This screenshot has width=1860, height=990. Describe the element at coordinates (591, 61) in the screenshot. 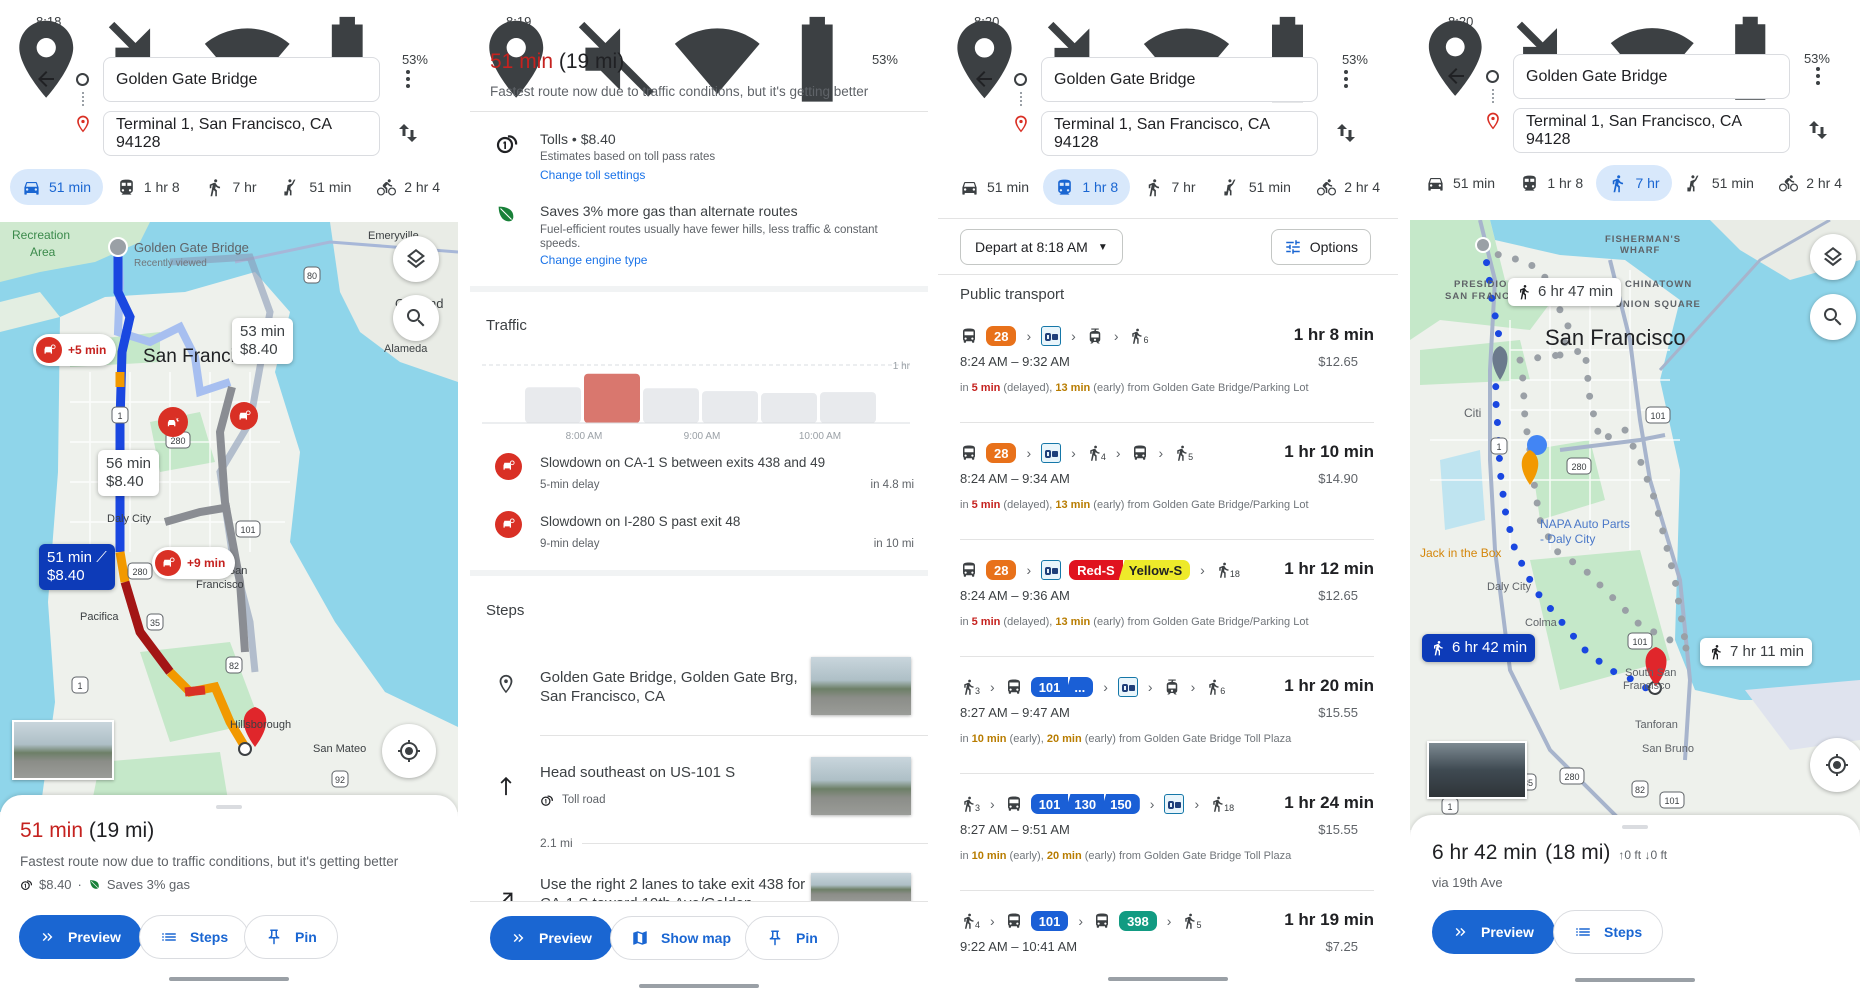

I see `distance-value: (19 mi)` at that location.